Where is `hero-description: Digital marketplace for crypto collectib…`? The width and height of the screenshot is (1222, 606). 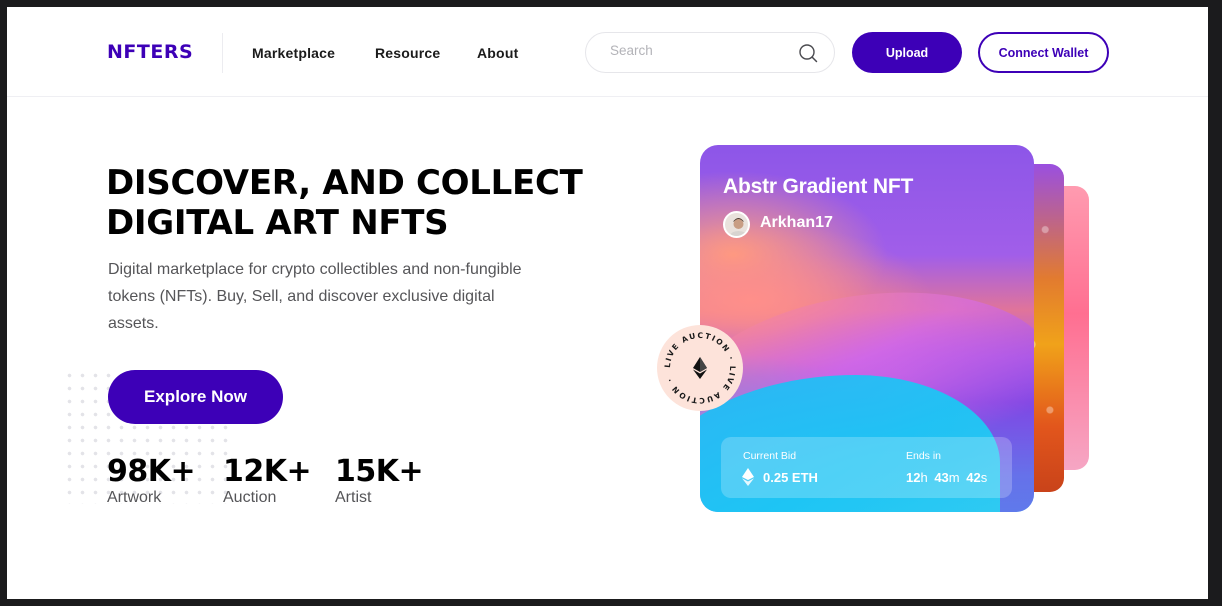 hero-description: Digital marketplace for crypto collectib… is located at coordinates (315, 296).